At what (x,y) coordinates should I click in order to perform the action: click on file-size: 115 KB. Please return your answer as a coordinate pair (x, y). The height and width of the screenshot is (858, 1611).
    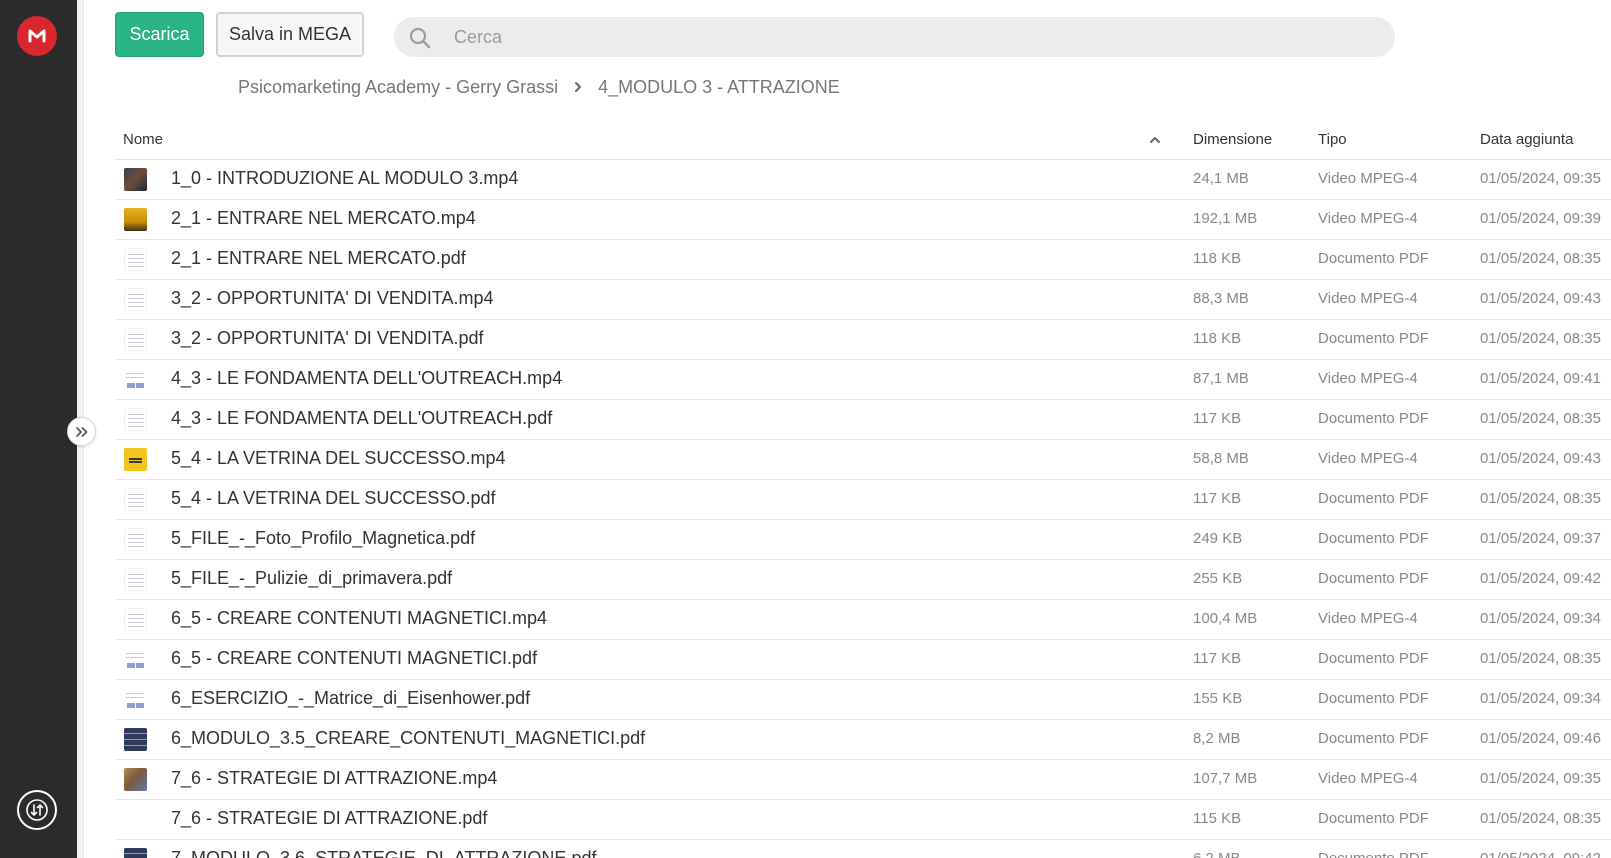
    Looking at the image, I should click on (1217, 818).